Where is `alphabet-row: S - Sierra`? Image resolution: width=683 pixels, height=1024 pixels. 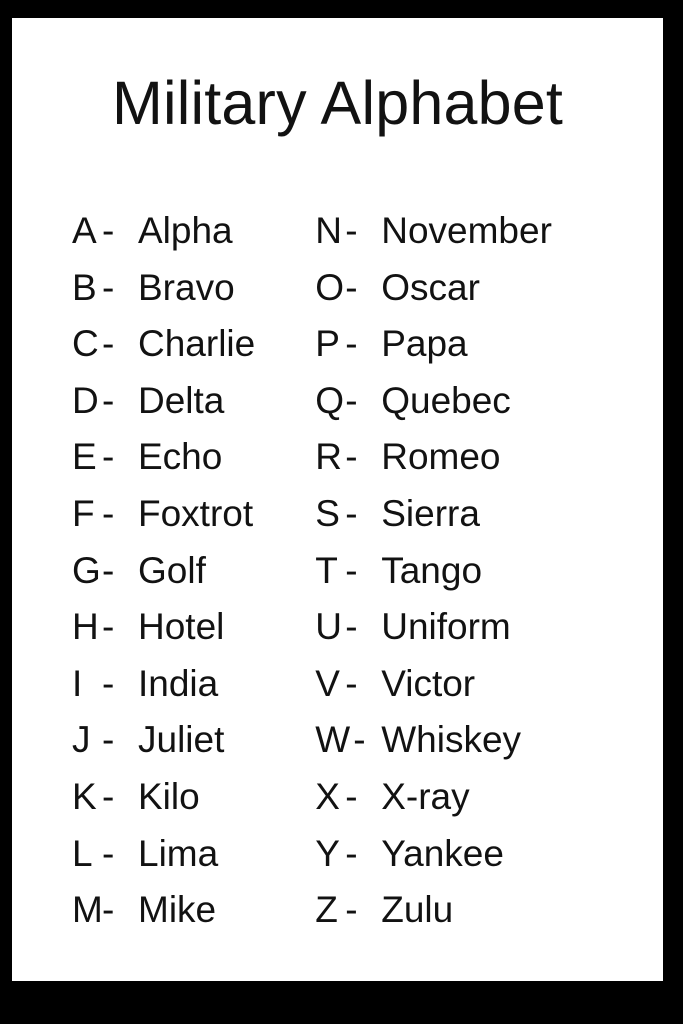
alphabet-row: S - Sierra is located at coordinates (433, 521).